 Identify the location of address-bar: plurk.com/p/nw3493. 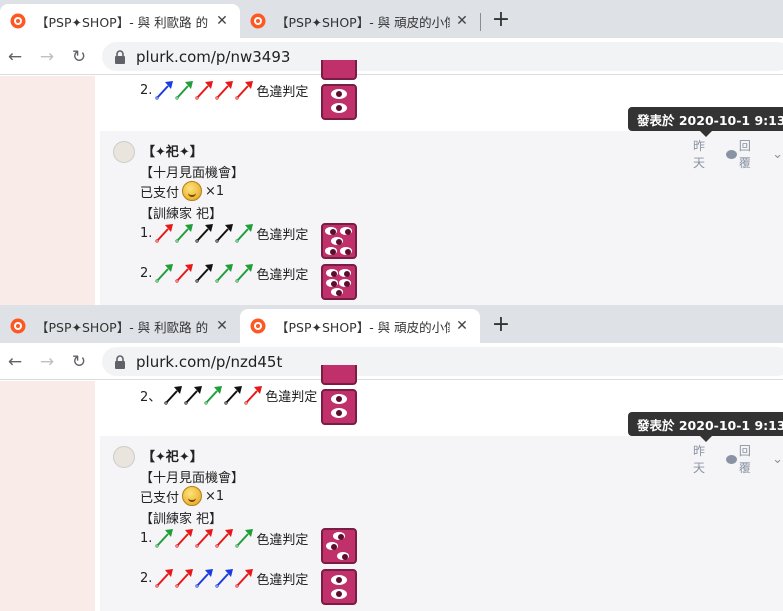
(442, 56).